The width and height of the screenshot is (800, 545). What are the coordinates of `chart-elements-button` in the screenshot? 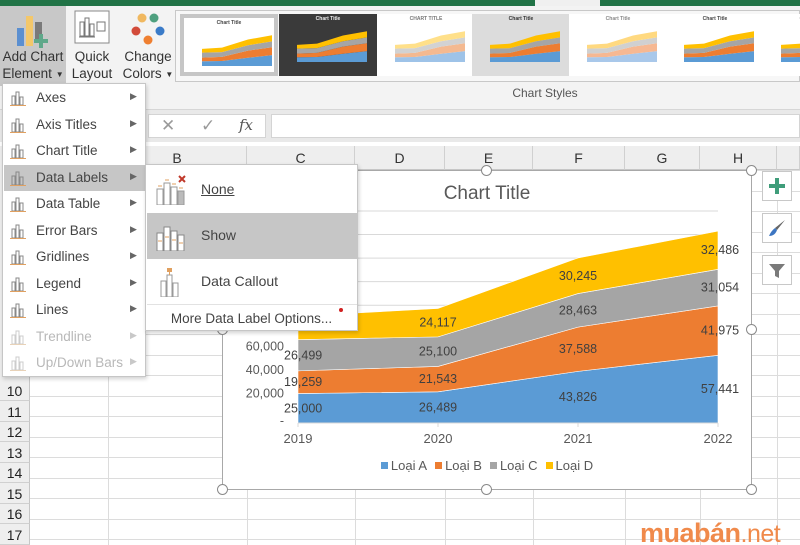 It's located at (777, 186).